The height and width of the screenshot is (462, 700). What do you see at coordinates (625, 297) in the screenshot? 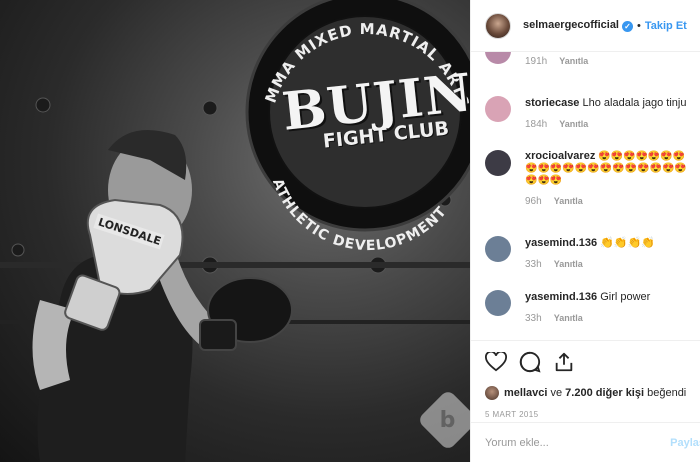
I see `comment-body: Girl power` at bounding box center [625, 297].